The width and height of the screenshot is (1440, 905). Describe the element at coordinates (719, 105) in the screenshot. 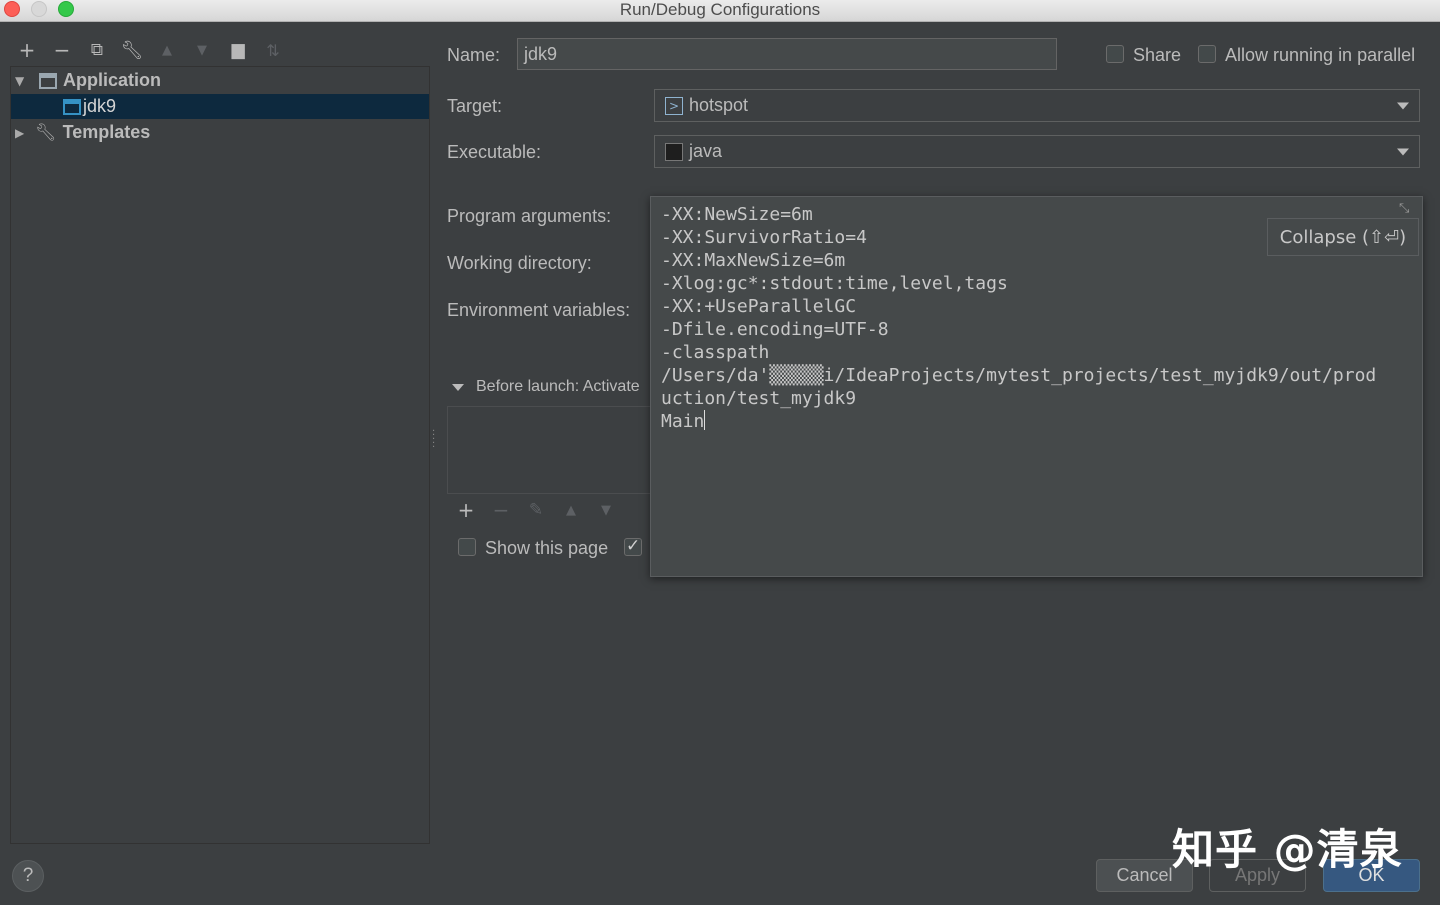

I see `target-value: hotspot` at that location.